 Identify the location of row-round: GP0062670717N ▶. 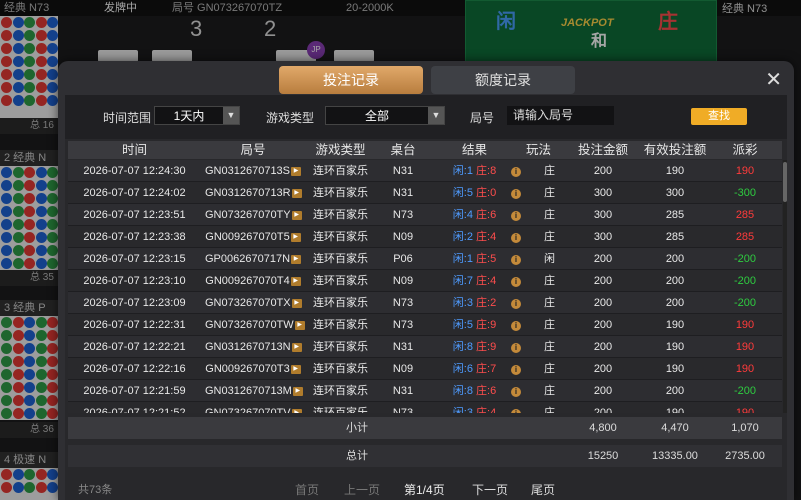
(253, 259).